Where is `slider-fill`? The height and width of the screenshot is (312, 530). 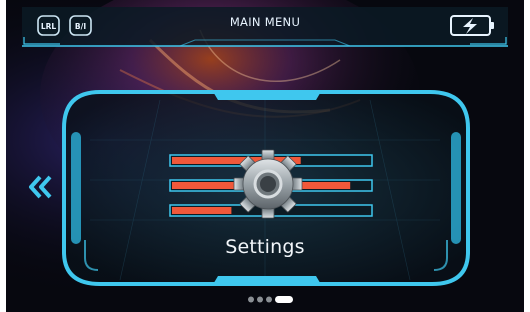
slider-fill is located at coordinates (202, 210).